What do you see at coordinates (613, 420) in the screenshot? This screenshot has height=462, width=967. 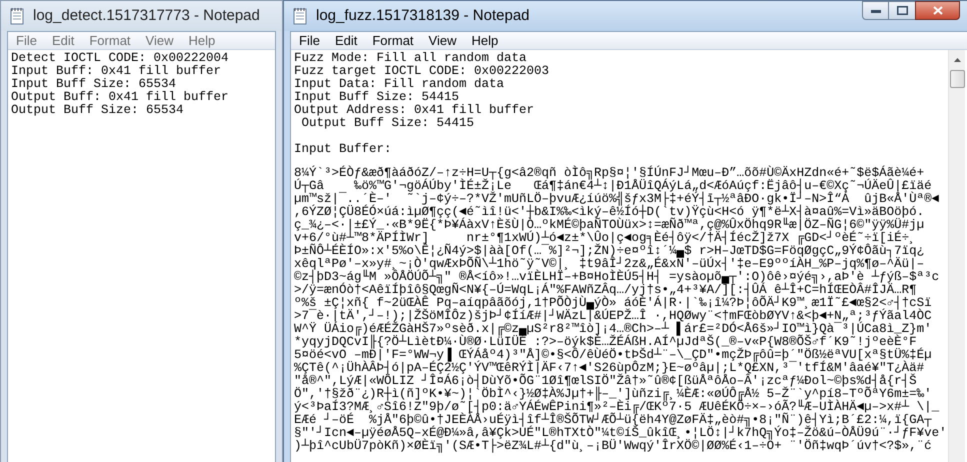 I see `text-line: EÆé ┘–öÉ %jÅ"6þ©û•†JEÈÀÅ›uÉÿì┤îf┴Î®ŠÕTW┘ÆÕ┴ü{ëh4Y@ZøFÄ‡„èò#╗•8¡"Ñ¨)ê┤Yì;B´£2:¼,ï{GA┬` at bounding box center [613, 420].